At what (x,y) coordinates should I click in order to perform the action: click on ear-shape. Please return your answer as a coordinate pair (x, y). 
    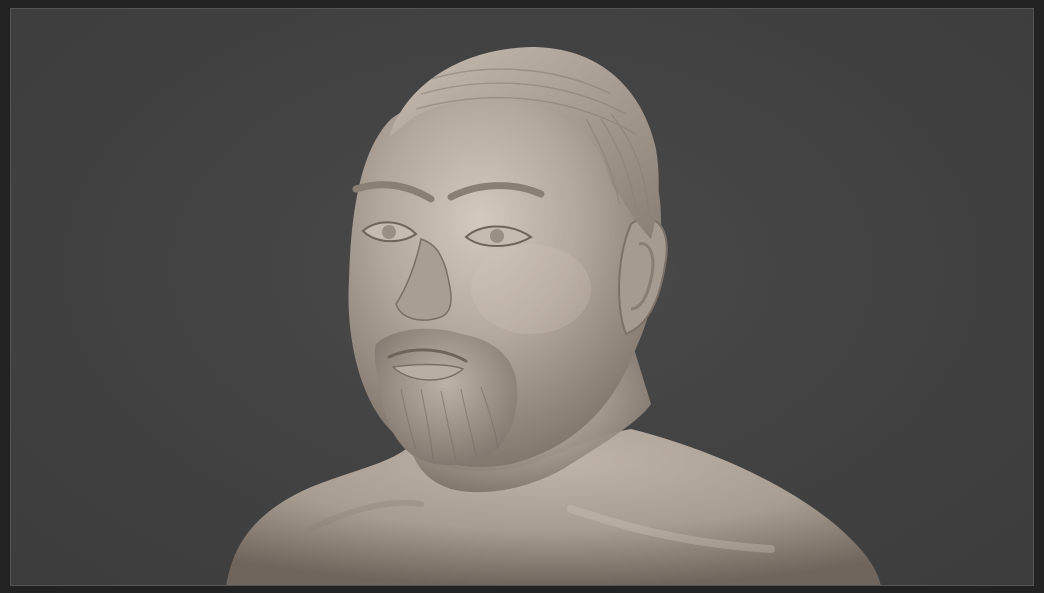
    Looking at the image, I should click on (643, 276).